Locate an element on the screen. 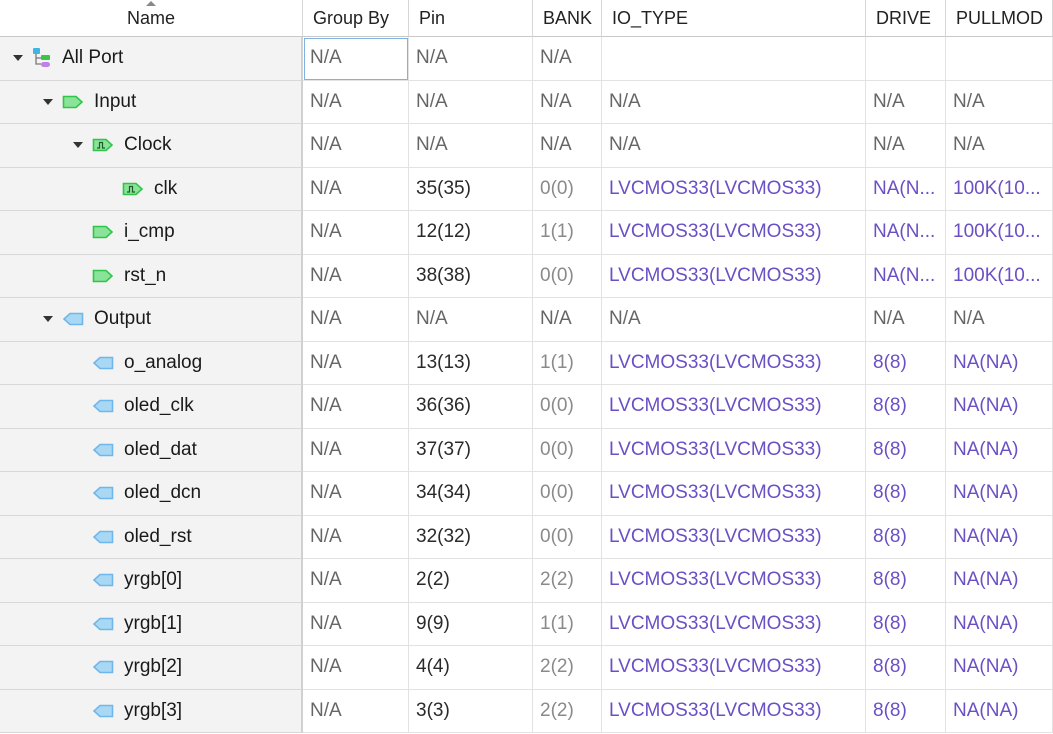  column-header-io-type: IO_TYPE is located at coordinates (734, 18).